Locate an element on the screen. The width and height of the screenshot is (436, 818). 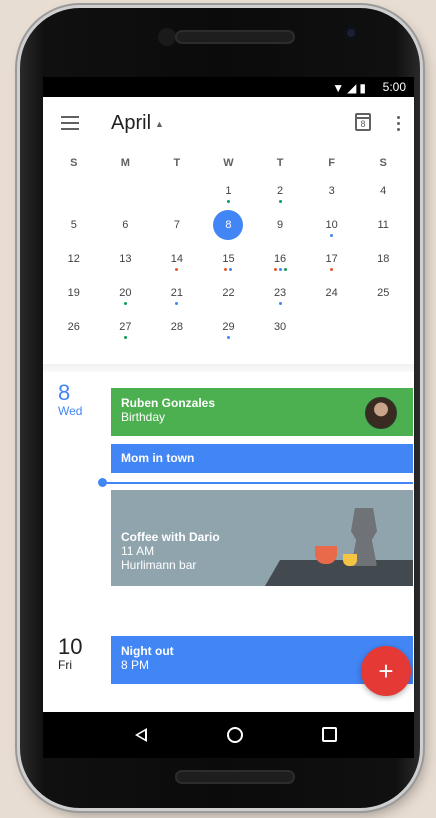
event-mom-in-town: Mom in town is located at coordinates (262, 458).